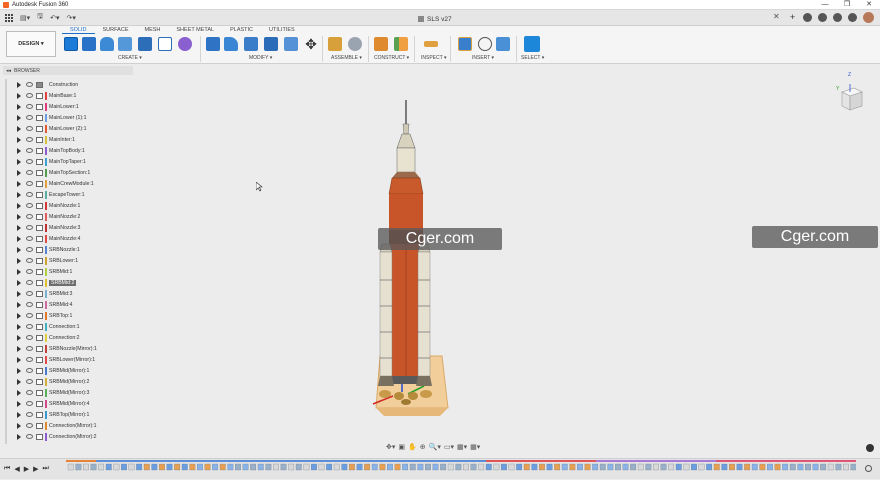  Describe the element at coordinates (16, 469) in the screenshot. I see `timeline-back-button: ◀` at that location.